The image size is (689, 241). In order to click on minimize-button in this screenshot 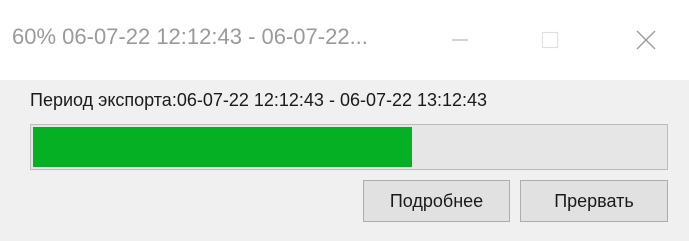, I will do `click(460, 40)`.